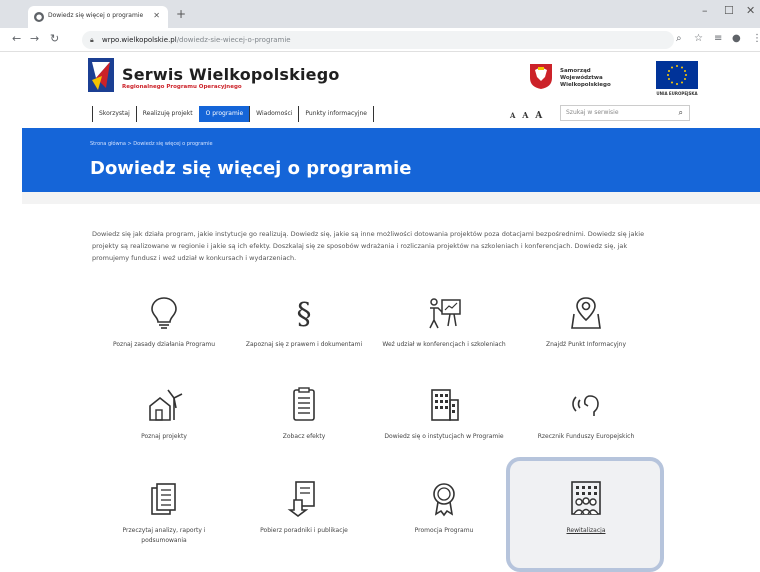  I want to click on tile-rzecznik: Rzecznik Funduszy Europejskich, so click(586, 424).